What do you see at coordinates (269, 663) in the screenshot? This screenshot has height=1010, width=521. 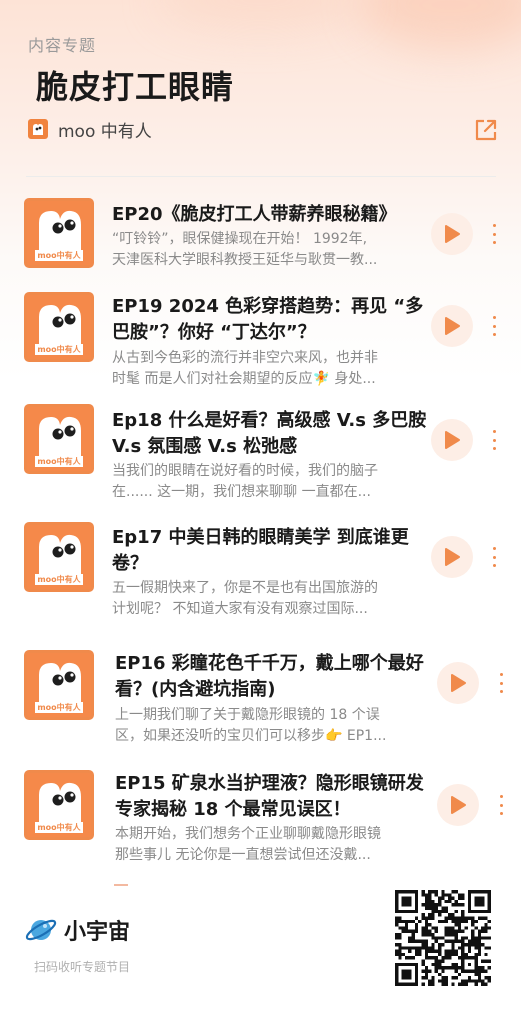 I see `episode-title-line: EP16 彩瞳花色千千万，戴上哪个最好` at bounding box center [269, 663].